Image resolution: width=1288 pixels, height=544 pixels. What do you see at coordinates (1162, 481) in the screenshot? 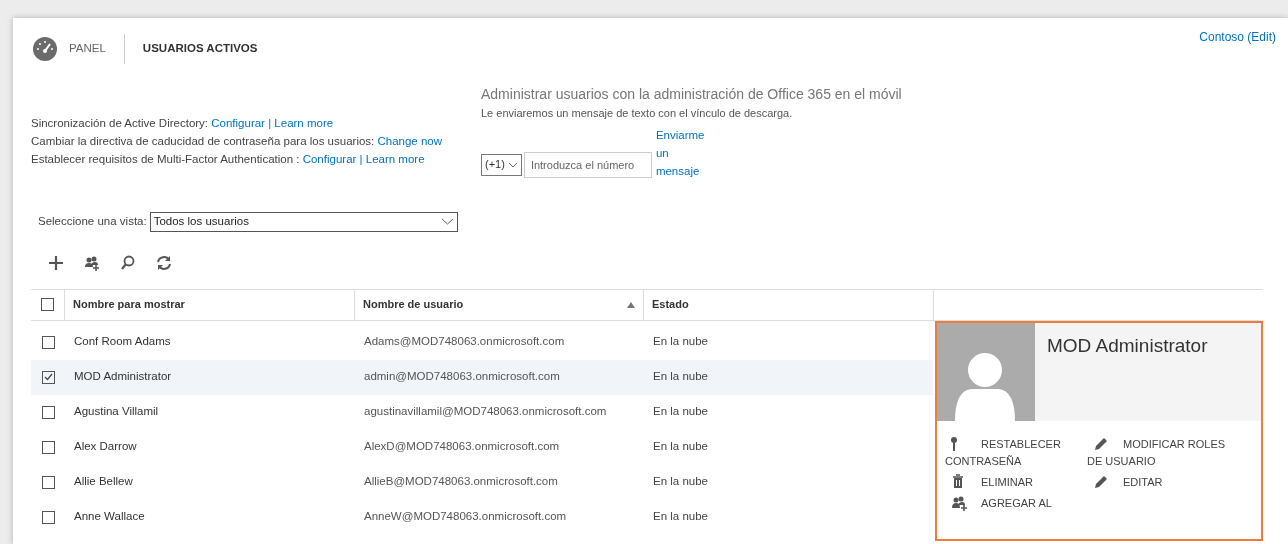
I see `action-button: EDITAR` at bounding box center [1162, 481].